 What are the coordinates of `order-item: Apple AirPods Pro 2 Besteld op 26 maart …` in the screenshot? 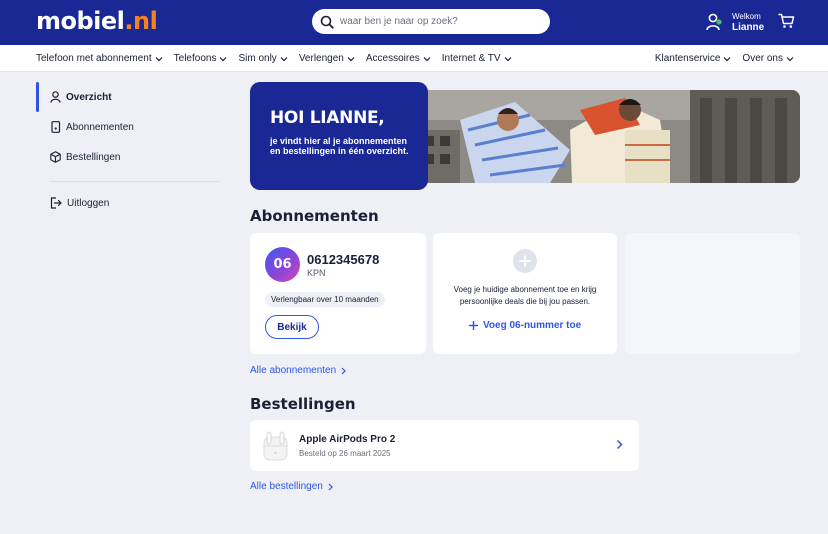 It's located at (444, 445).